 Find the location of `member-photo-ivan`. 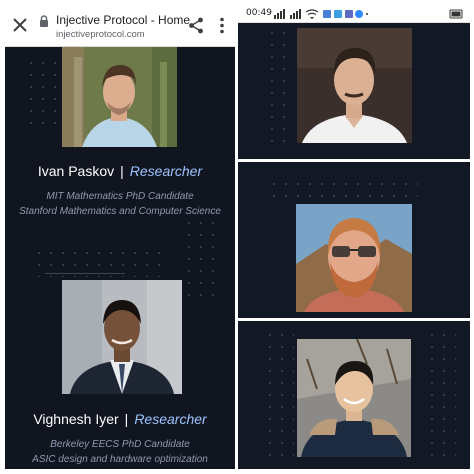

member-photo-ivan is located at coordinates (119, 97).